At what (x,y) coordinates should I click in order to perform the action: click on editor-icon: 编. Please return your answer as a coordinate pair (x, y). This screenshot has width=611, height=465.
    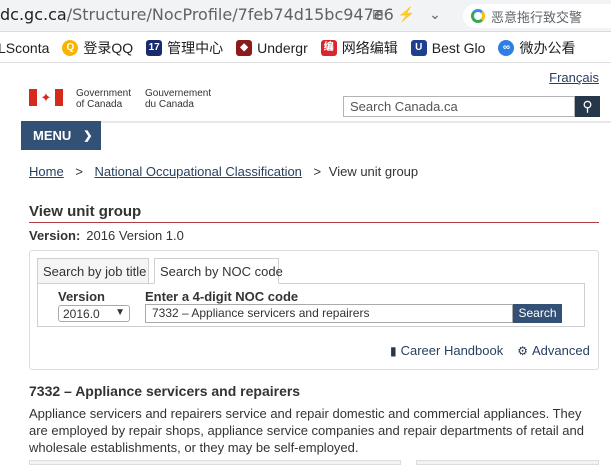
    Looking at the image, I should click on (328, 47).